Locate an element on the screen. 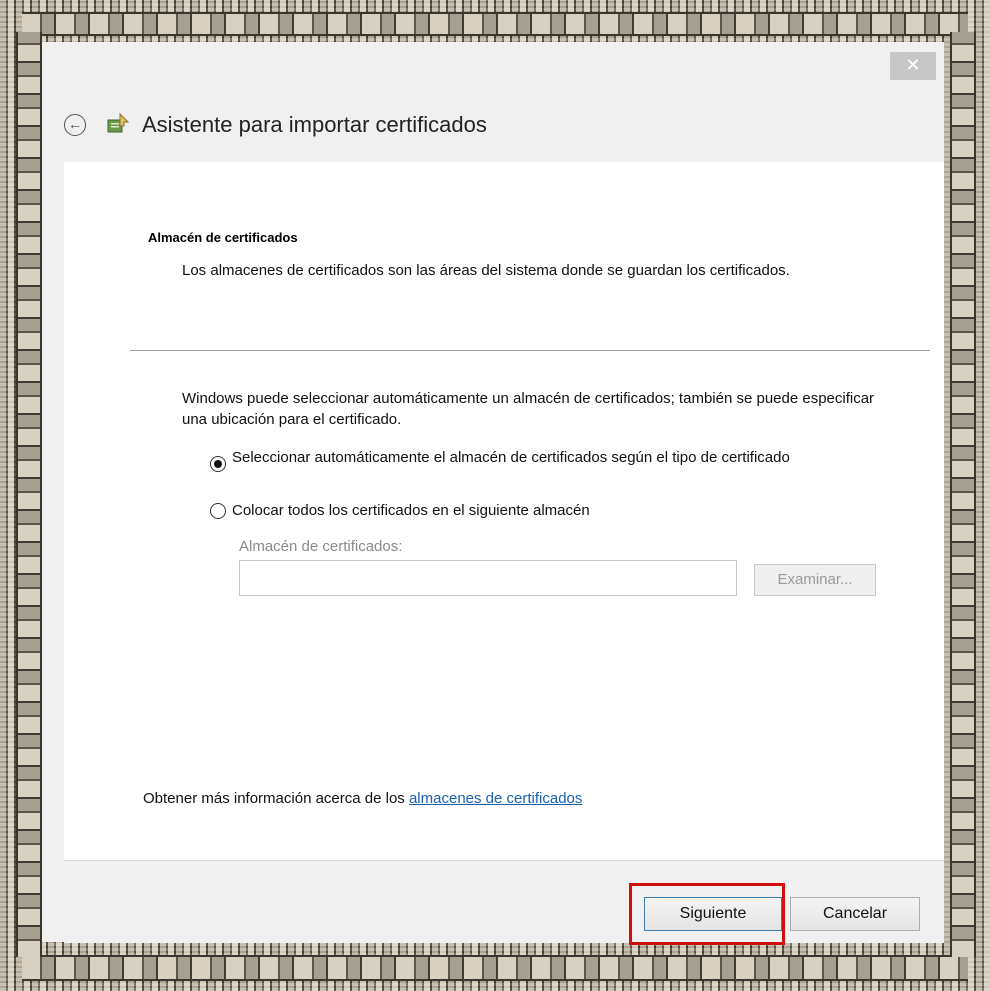 This screenshot has width=990, height=991. certificate-stores-link: almacenes de certificados is located at coordinates (495, 798).